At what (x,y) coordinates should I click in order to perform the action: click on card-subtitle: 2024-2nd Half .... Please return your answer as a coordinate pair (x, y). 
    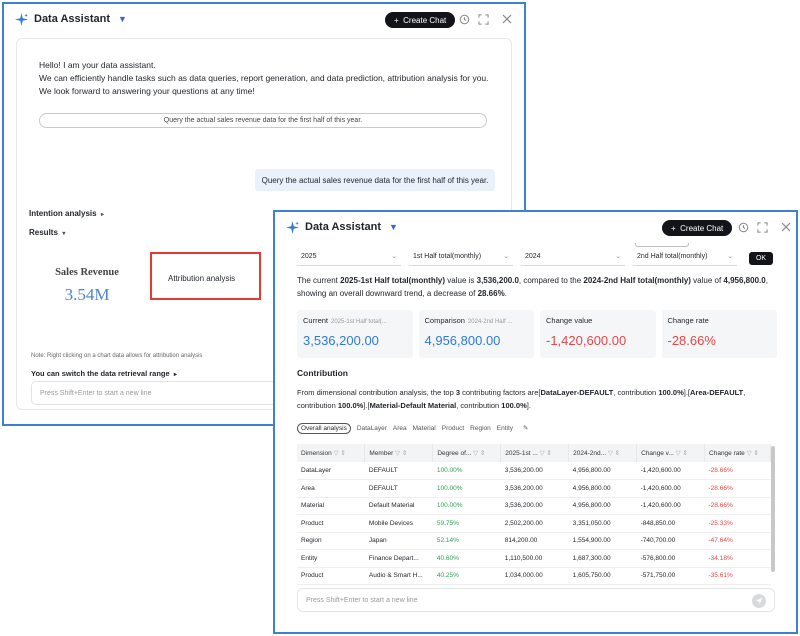
    Looking at the image, I should click on (490, 322).